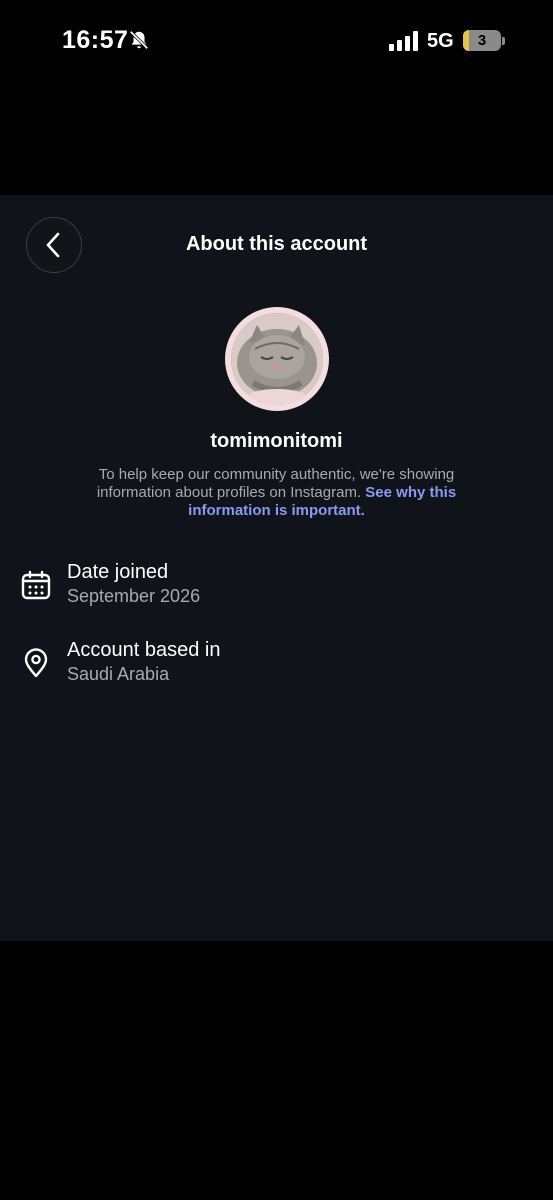 This screenshot has width=553, height=1200. What do you see at coordinates (276, 586) in the screenshot?
I see `date-joined-row: Date joined September 2026` at bounding box center [276, 586].